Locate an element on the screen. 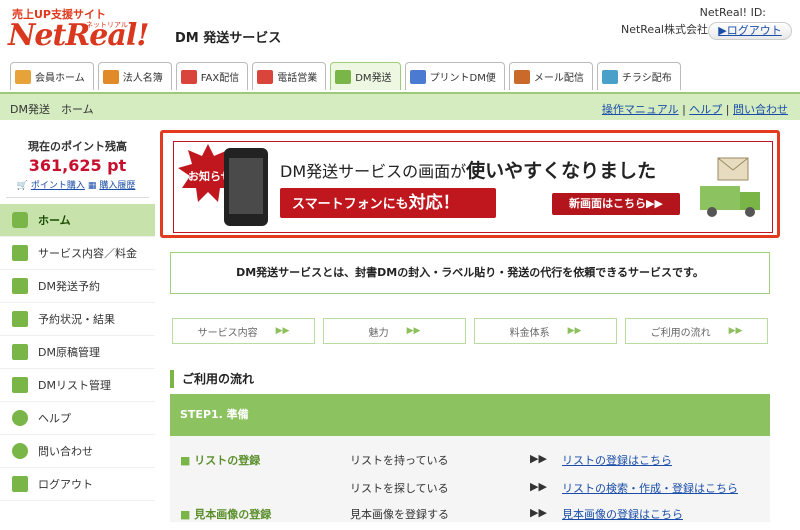 This screenshot has width=800, height=530. tab-member-home: 会員ホーム is located at coordinates (52, 76).